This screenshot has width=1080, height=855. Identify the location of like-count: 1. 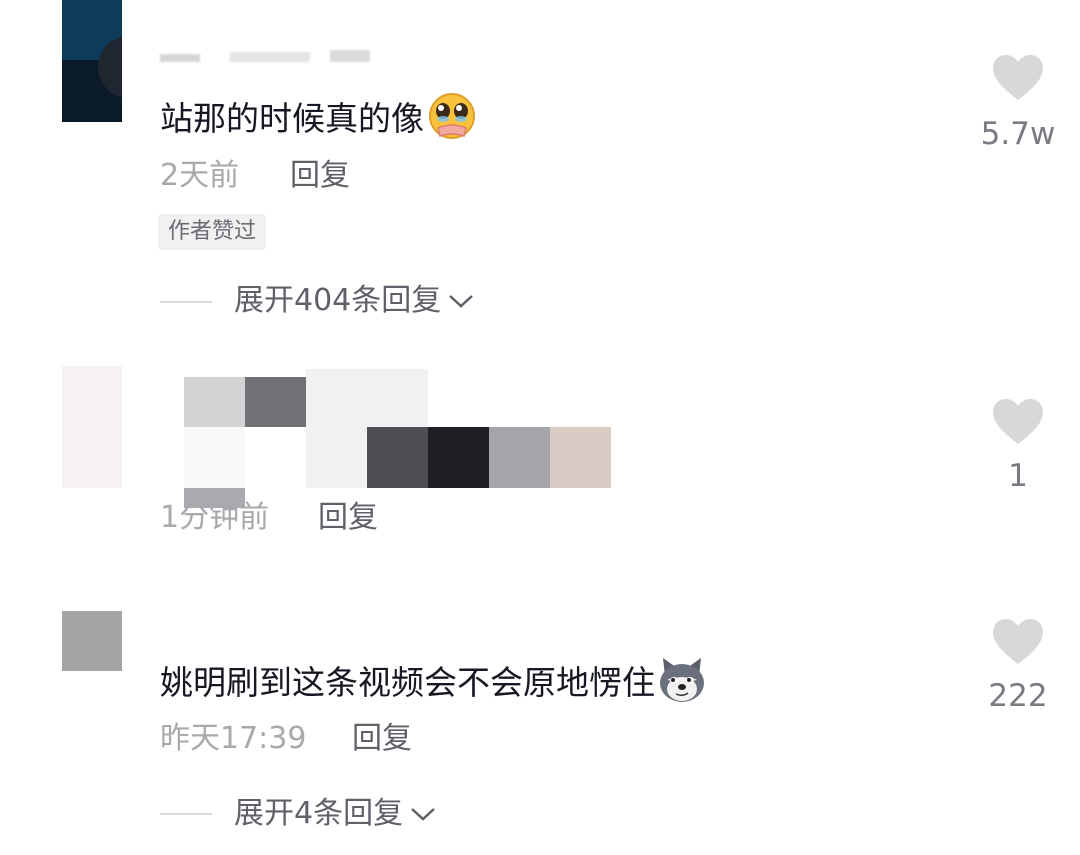
(1018, 476).